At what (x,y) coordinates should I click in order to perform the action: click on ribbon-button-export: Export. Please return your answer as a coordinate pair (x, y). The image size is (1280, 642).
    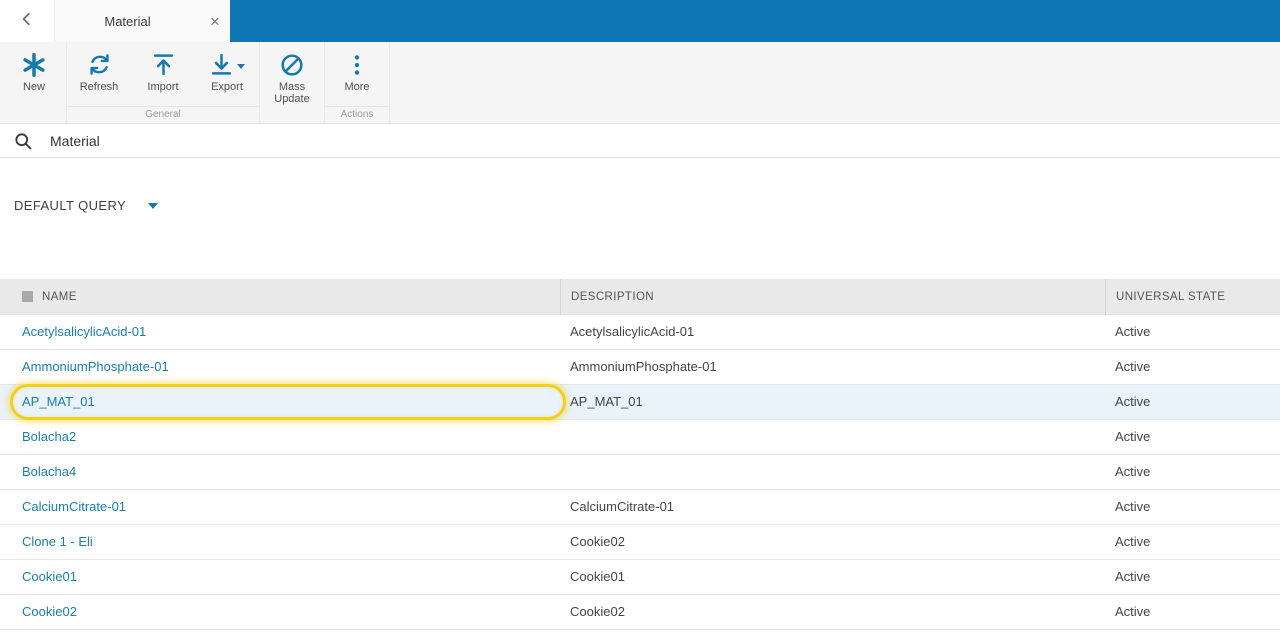
    Looking at the image, I should click on (227, 74).